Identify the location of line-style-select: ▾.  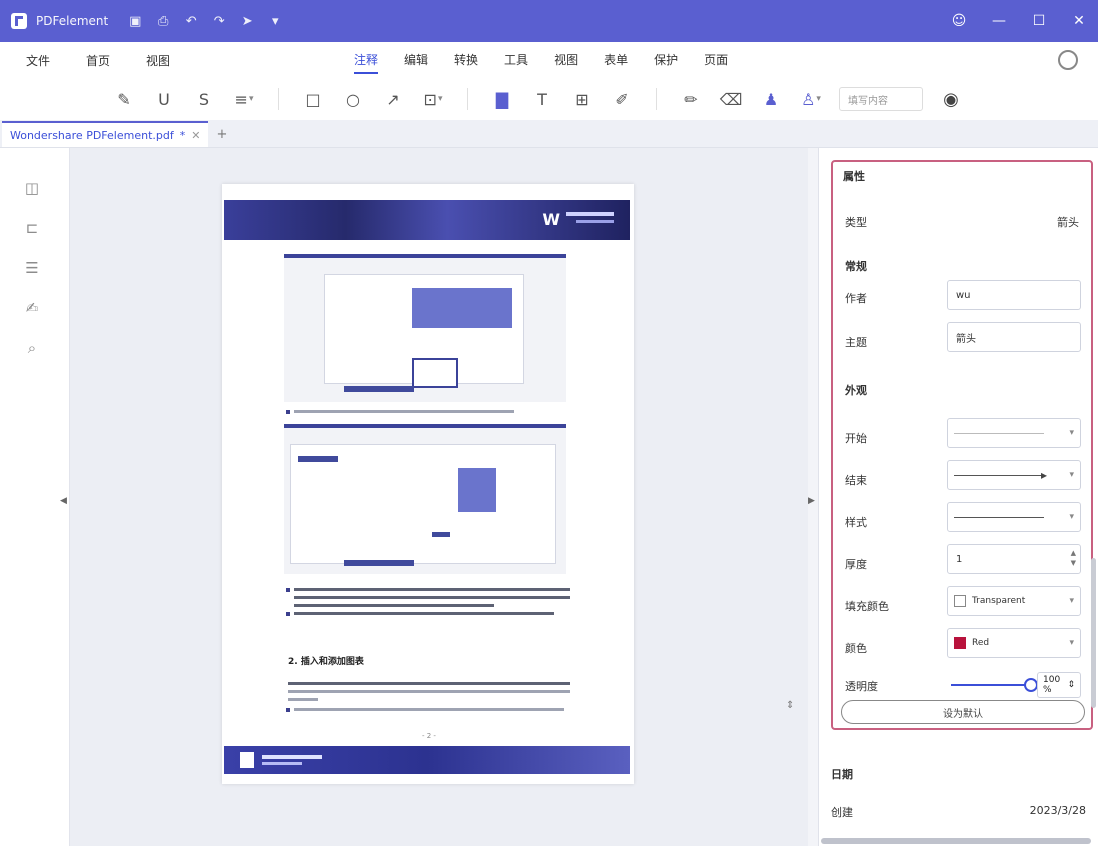
(1014, 517).